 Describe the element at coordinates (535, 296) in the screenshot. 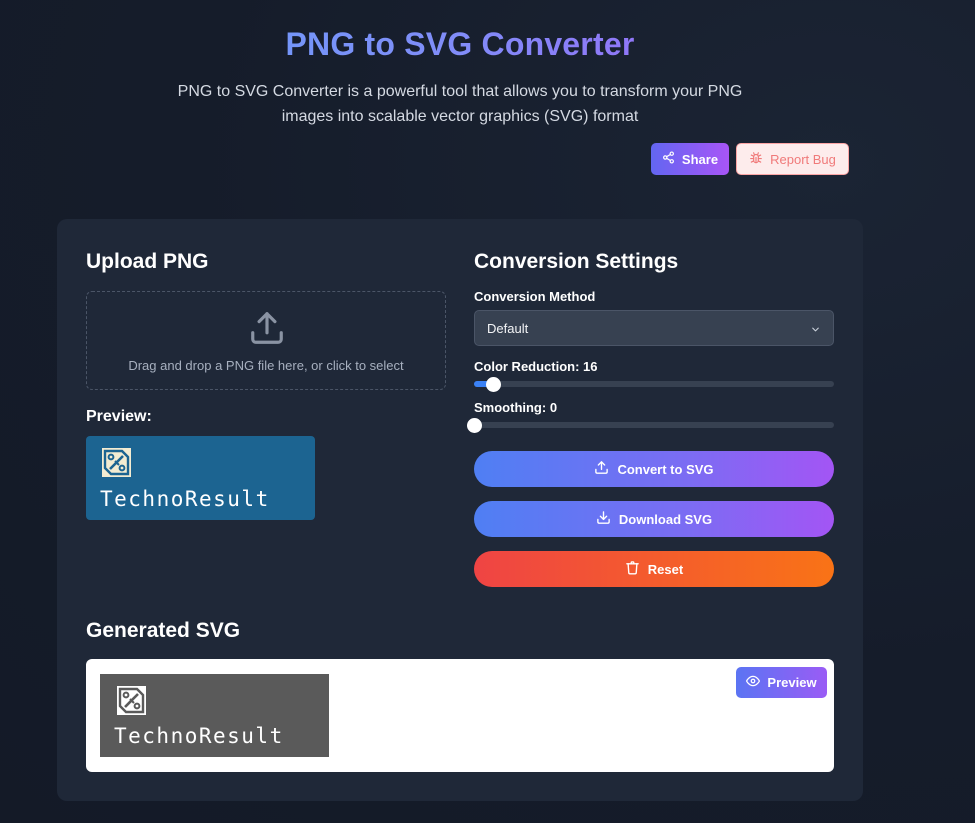

I see `conversion-method-label: Conversion Method` at that location.